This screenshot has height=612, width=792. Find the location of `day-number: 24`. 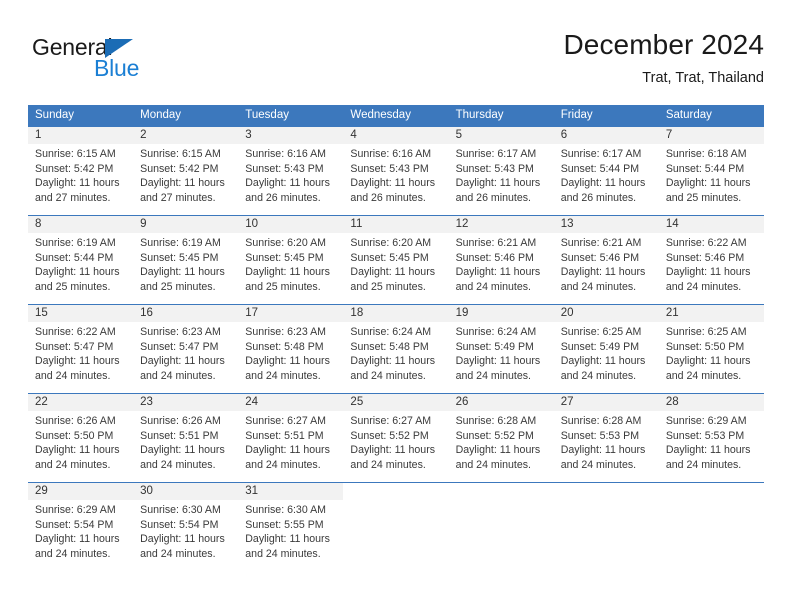

day-number: 24 is located at coordinates (291, 402).